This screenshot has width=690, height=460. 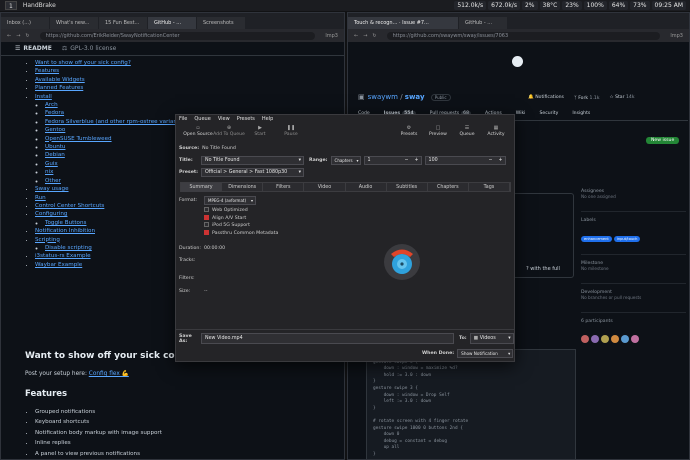 I want to click on labels-section: Labels enhancement input/touch, so click(x=633, y=227).